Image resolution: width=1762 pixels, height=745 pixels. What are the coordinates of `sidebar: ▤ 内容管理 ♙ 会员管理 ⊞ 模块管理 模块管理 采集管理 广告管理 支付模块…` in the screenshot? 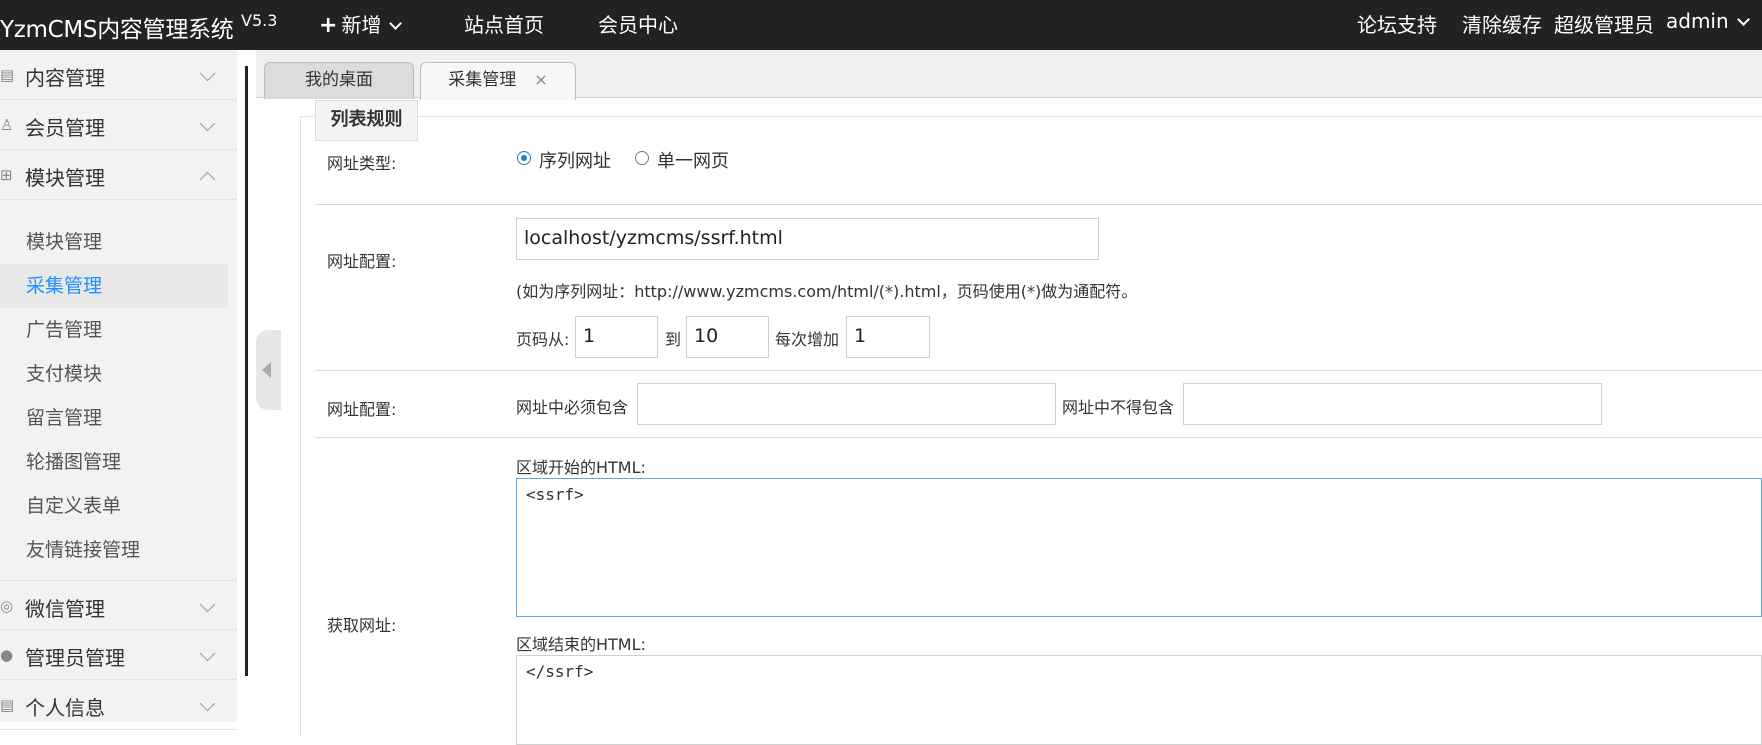 It's located at (118, 390).